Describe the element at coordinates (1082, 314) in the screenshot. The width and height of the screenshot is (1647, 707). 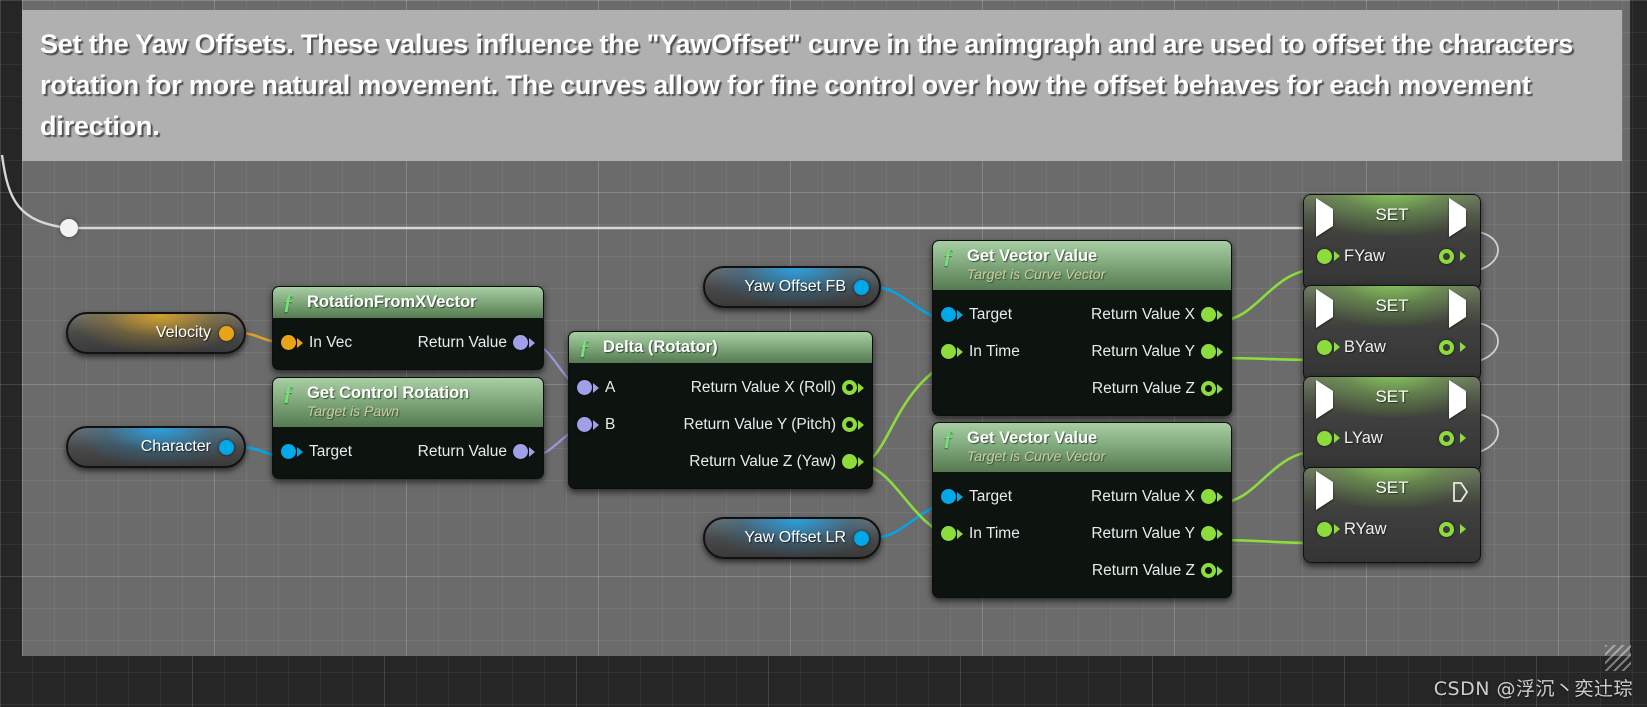
I see `pin-row: Target Return Value X` at that location.